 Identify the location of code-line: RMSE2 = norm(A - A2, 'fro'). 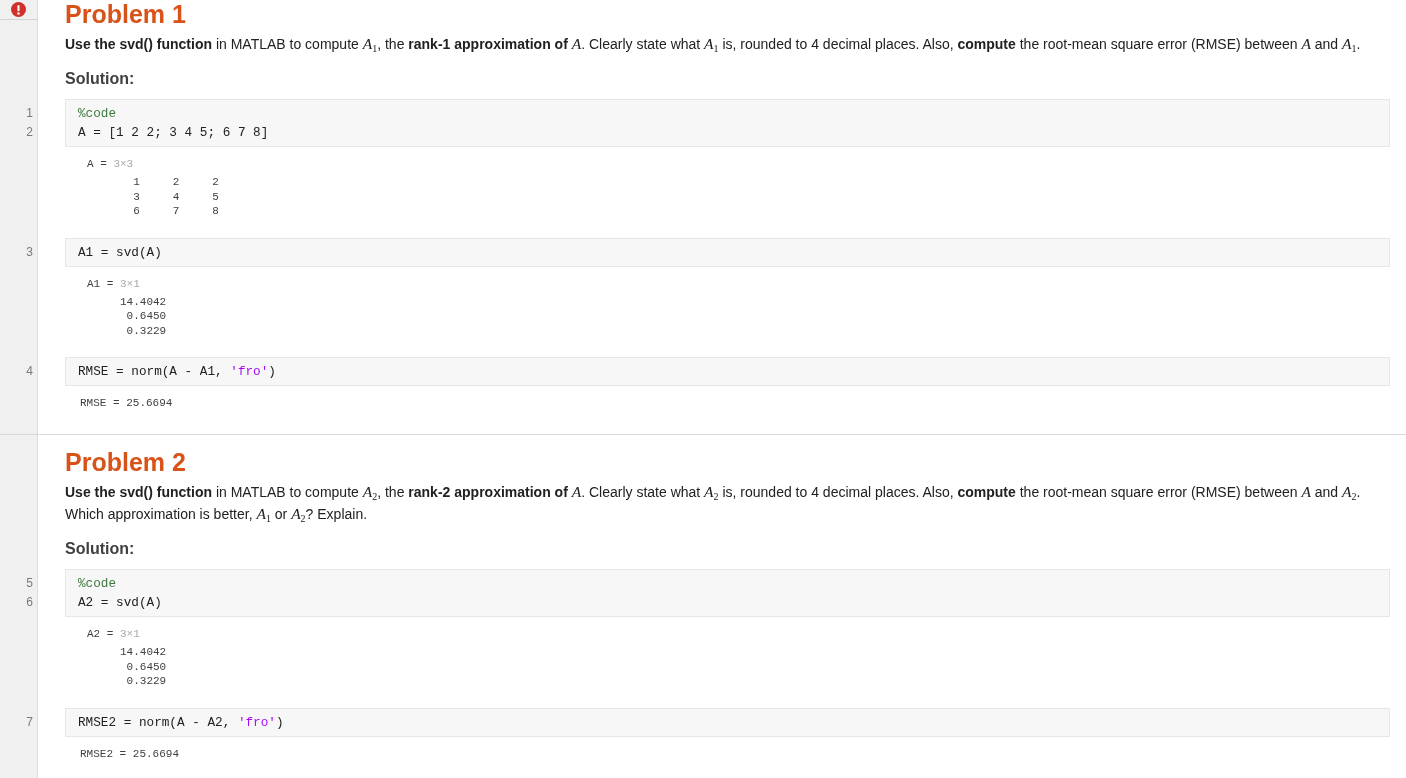
(181, 722).